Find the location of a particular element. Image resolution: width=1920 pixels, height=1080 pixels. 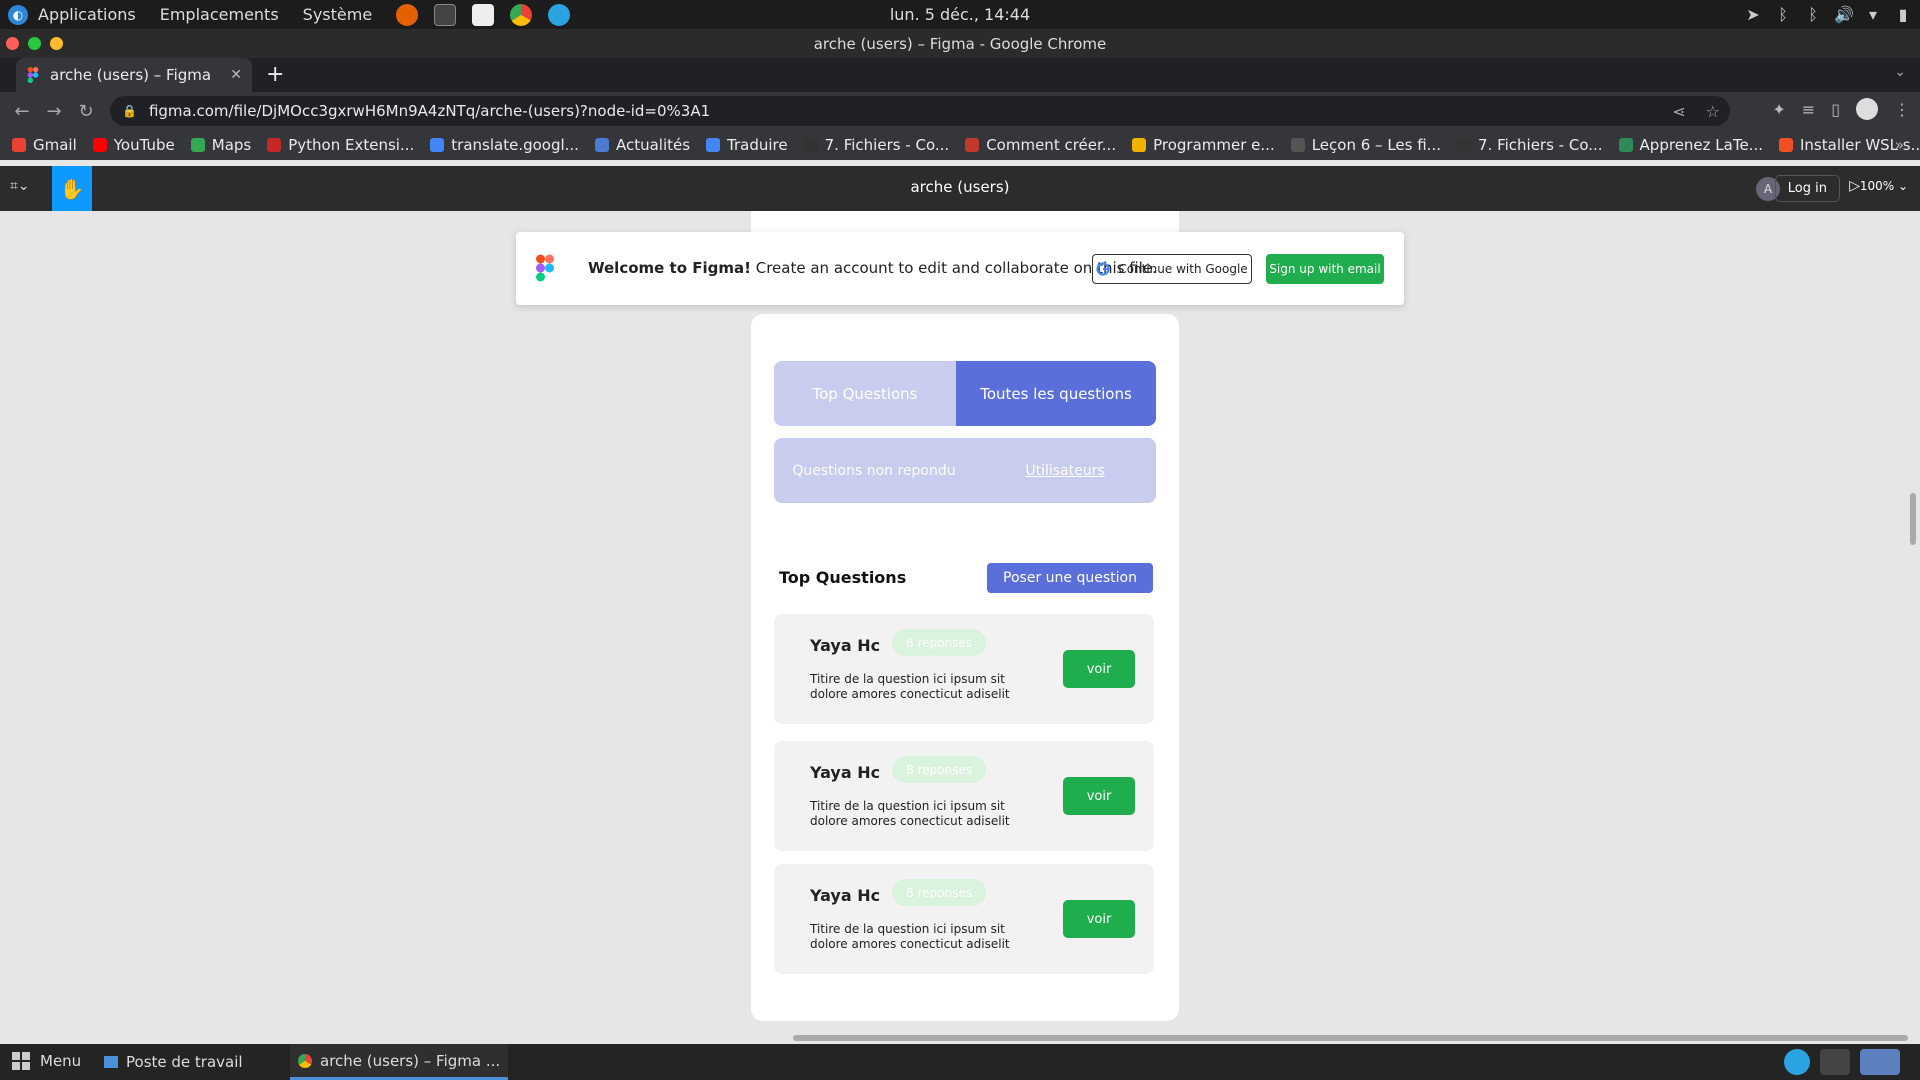

battery-icon: ▮ is located at coordinates (1903, 14).